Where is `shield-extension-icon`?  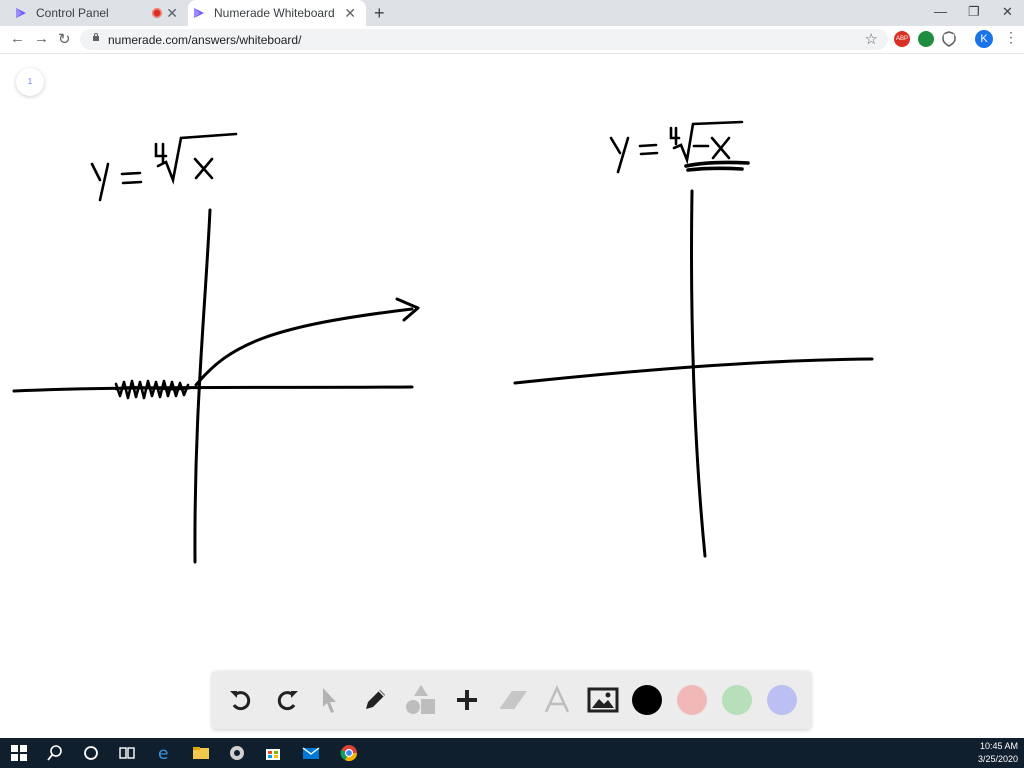
shield-extension-icon is located at coordinates (949, 39).